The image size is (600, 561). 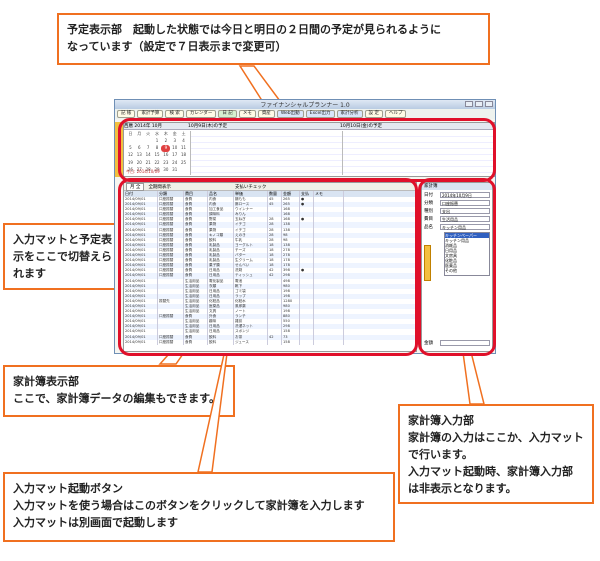 I want to click on toolbar-button: メモ, so click(x=247, y=114).